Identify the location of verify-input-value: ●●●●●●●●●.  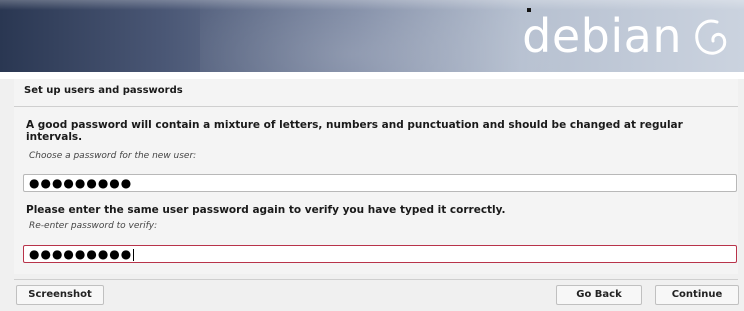
(81, 254).